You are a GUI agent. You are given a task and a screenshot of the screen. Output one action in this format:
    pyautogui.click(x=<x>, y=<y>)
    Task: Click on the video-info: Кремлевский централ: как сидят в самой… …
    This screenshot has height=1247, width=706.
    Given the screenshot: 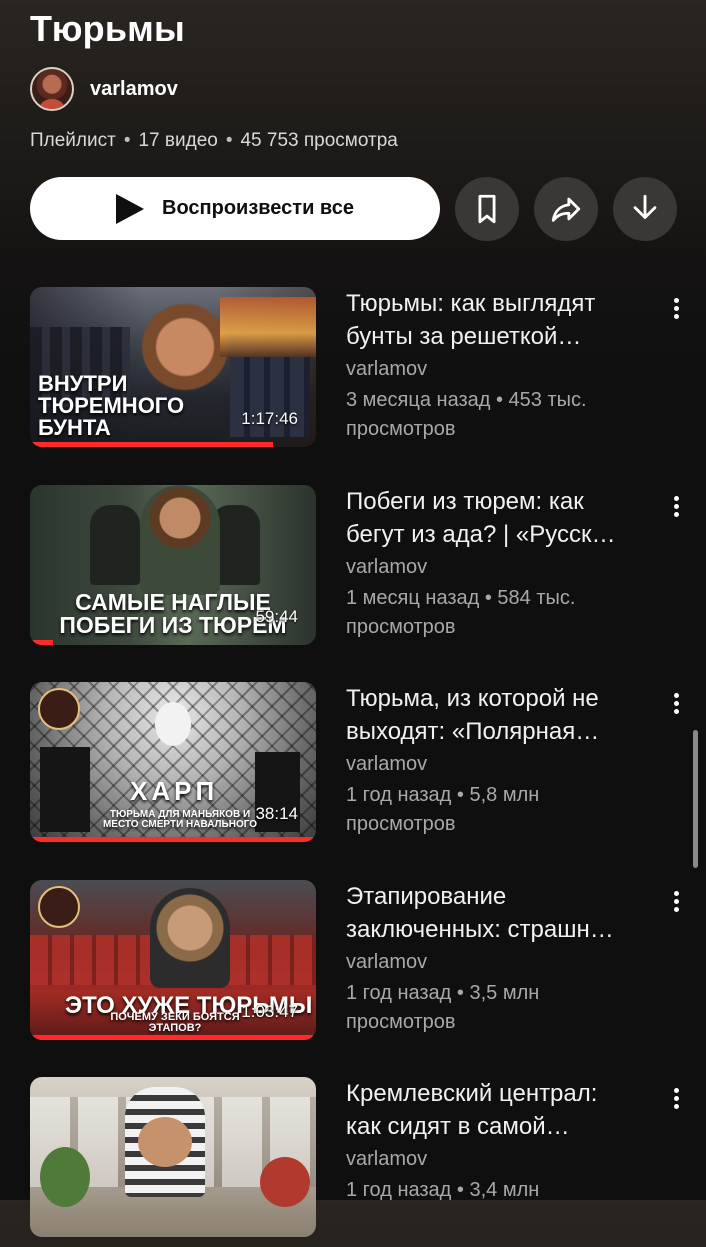 What is the action you would take?
    pyautogui.click(x=491, y=1141)
    